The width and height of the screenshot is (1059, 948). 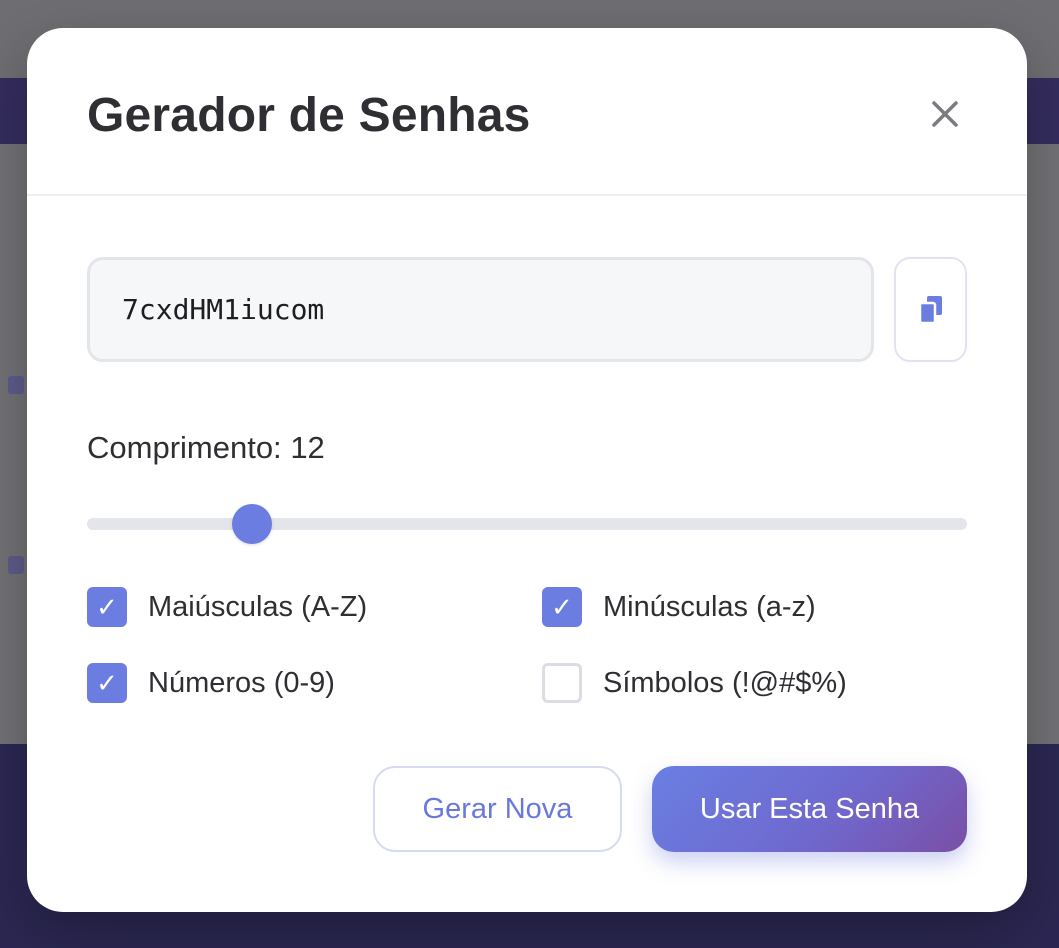 What do you see at coordinates (562, 607) in the screenshot?
I see `lowercase-checkbox: ✓` at bounding box center [562, 607].